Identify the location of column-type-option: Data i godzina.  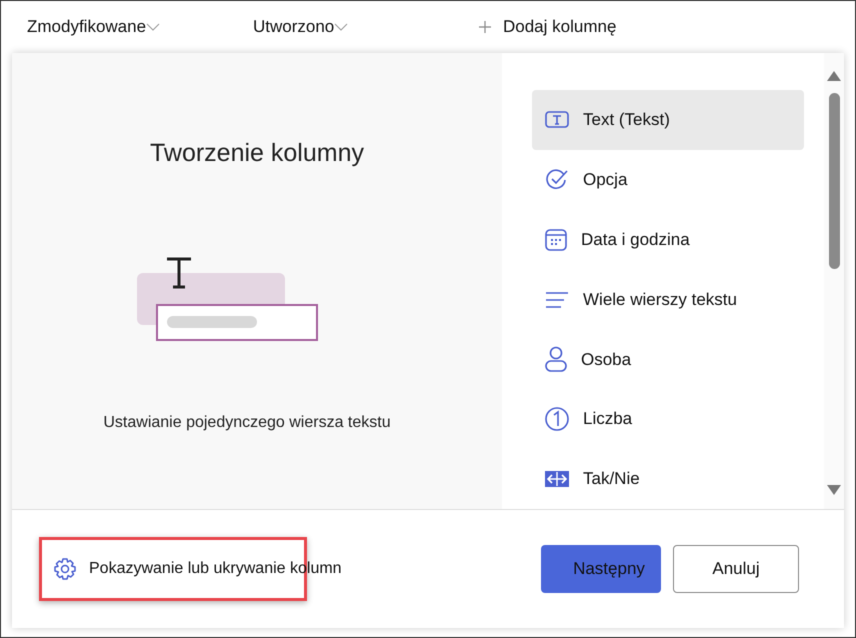
(668, 240).